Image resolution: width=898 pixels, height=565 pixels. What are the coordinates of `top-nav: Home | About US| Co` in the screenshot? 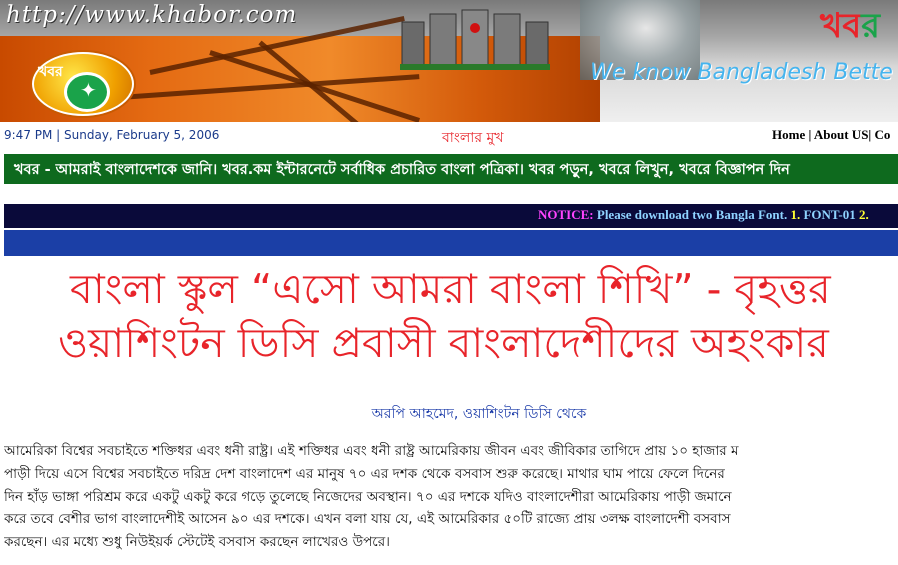 It's located at (831, 135).